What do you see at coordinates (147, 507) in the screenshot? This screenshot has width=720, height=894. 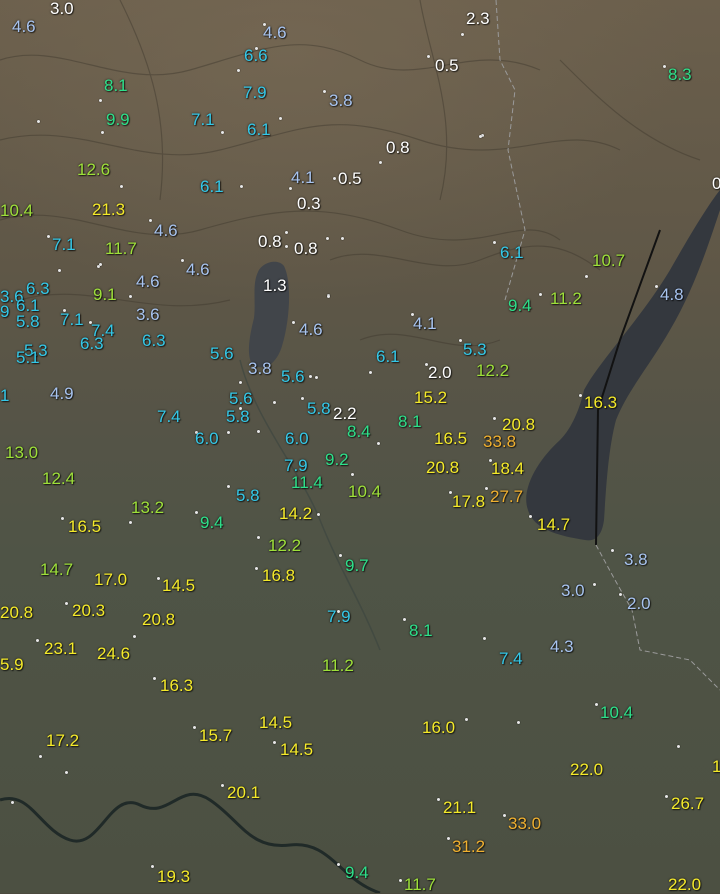 I see `station-value-label: 13.2` at bounding box center [147, 507].